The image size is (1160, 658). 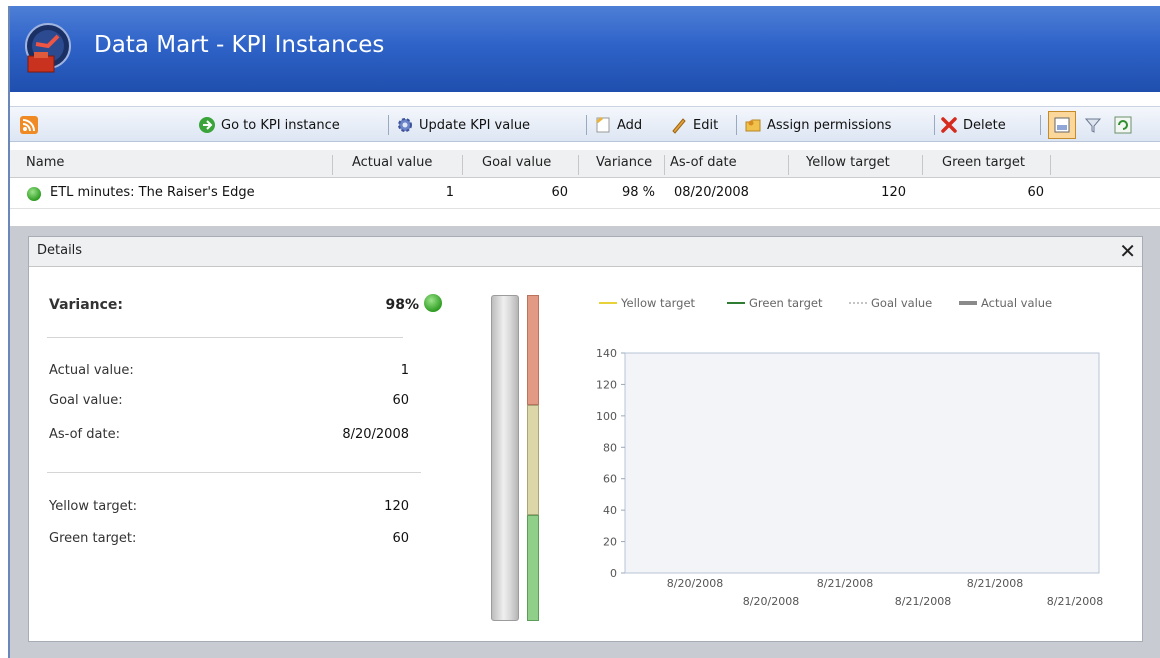 What do you see at coordinates (559, 192) in the screenshot?
I see `row-goal-value: 60` at bounding box center [559, 192].